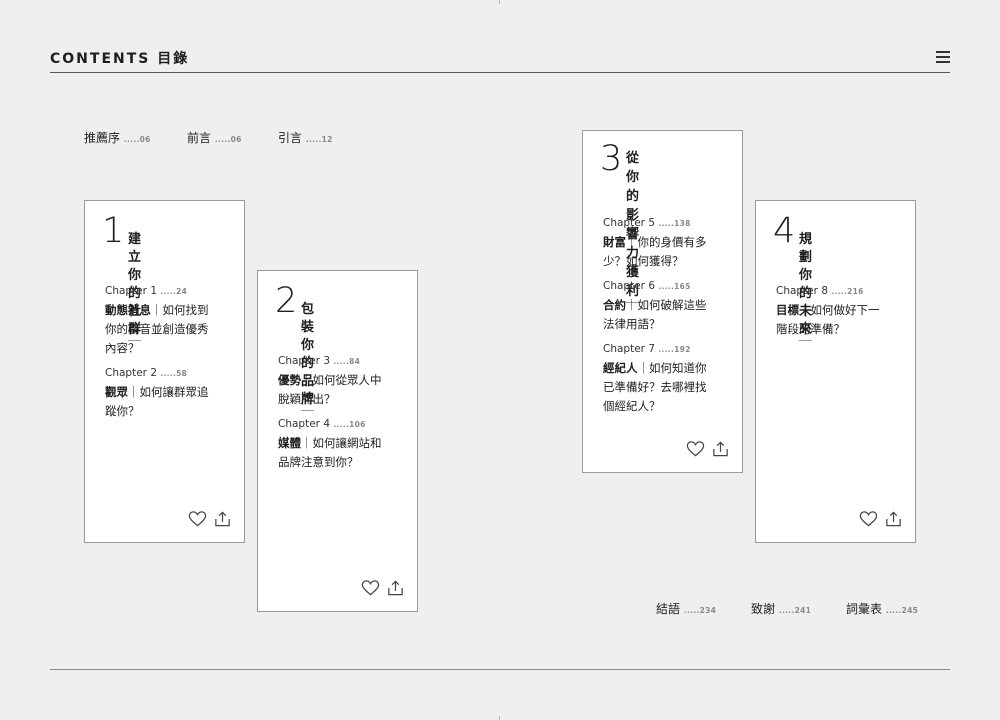 This screenshot has height=720, width=1000. Describe the element at coordinates (943, 57) in the screenshot. I see `hamburger-menu-icon` at that location.